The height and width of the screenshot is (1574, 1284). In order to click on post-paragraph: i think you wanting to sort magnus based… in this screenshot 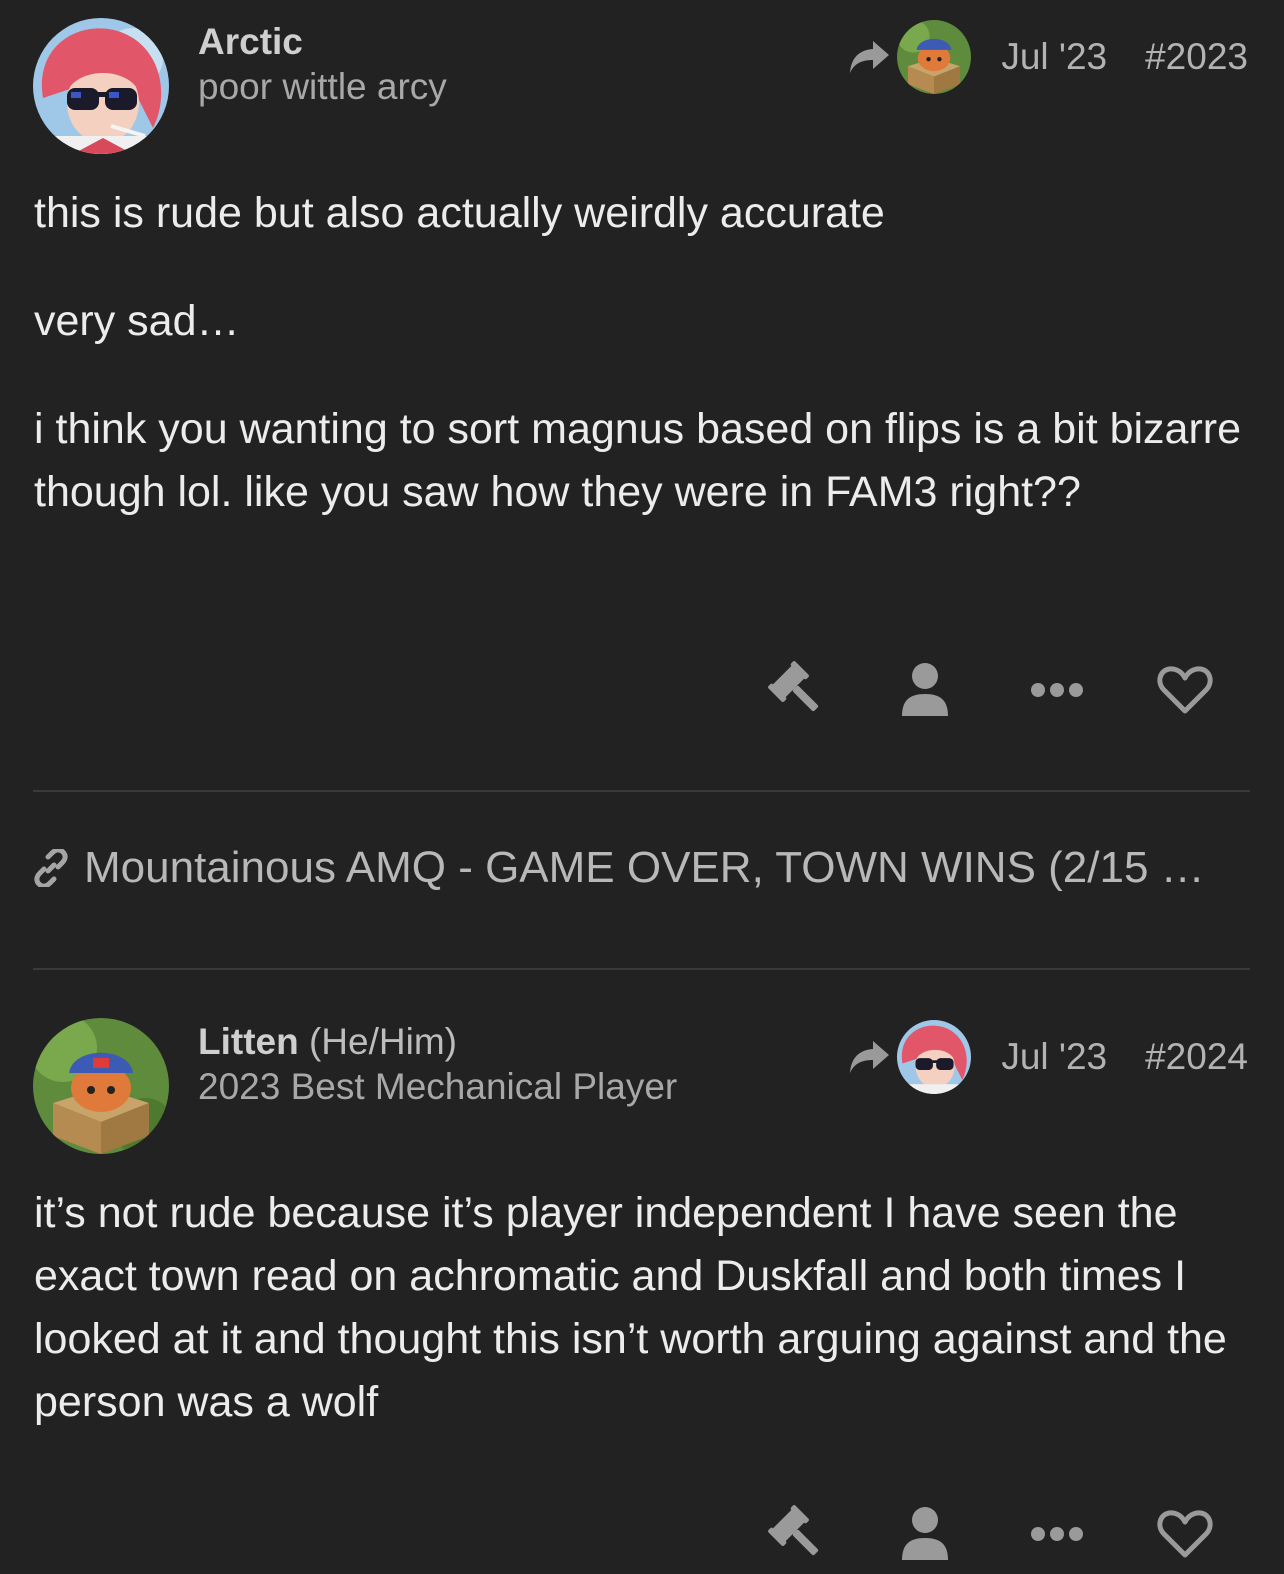, I will do `click(638, 460)`.